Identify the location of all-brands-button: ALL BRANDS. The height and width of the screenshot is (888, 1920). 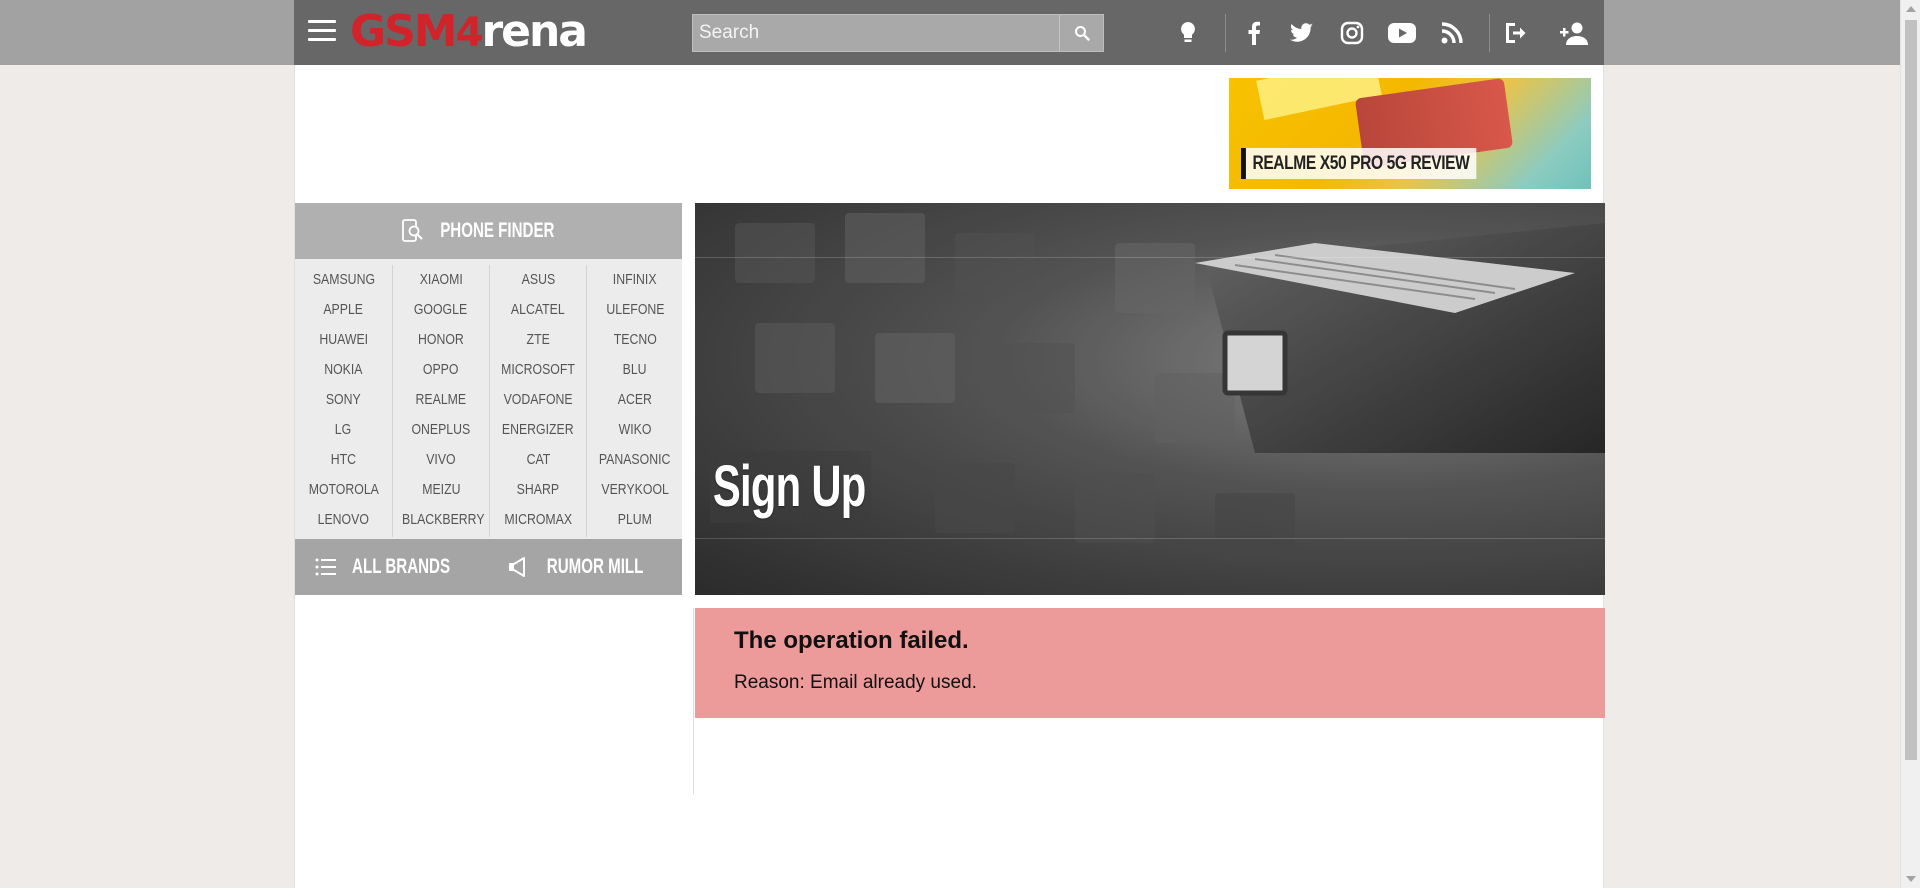
(392, 567).